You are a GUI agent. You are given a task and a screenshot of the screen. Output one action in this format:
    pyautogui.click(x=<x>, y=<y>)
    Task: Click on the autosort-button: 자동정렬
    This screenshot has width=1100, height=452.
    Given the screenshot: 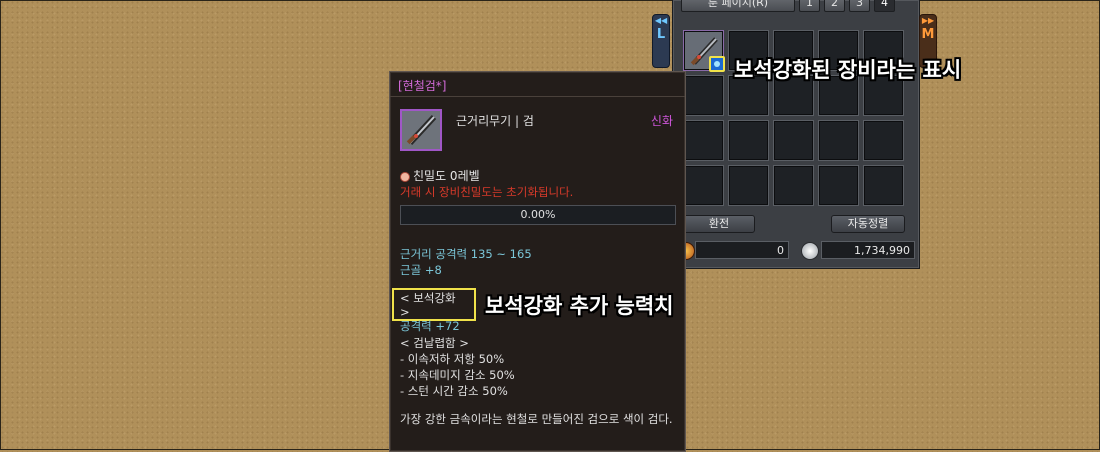 What is the action you would take?
    pyautogui.click(x=868, y=224)
    